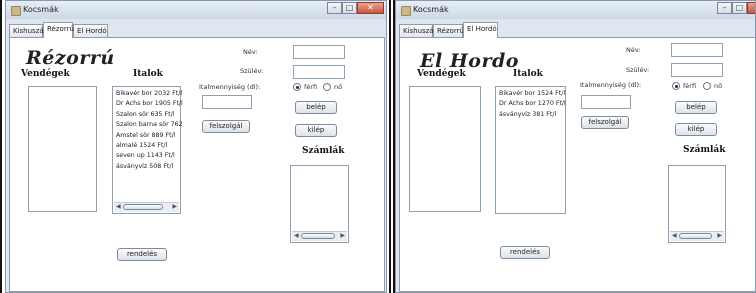 The image size is (756, 293). I want to click on list-item: Dr Achs bor 1270 Ft/l, so click(532, 104).